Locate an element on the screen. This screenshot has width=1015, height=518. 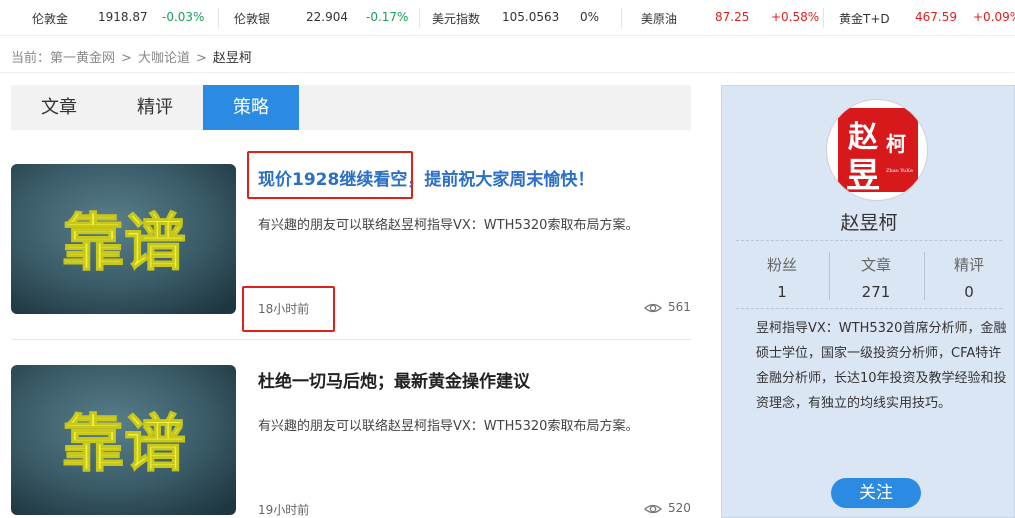
breadcrumb-divider is located at coordinates (507, 72).